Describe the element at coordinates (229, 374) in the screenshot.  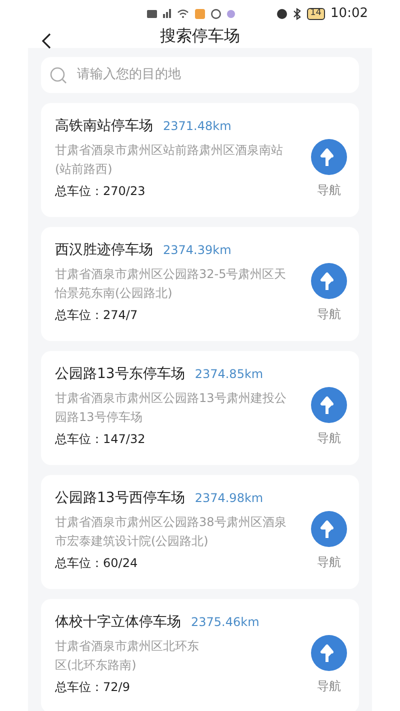
I see `distance: 2374.85km` at that location.